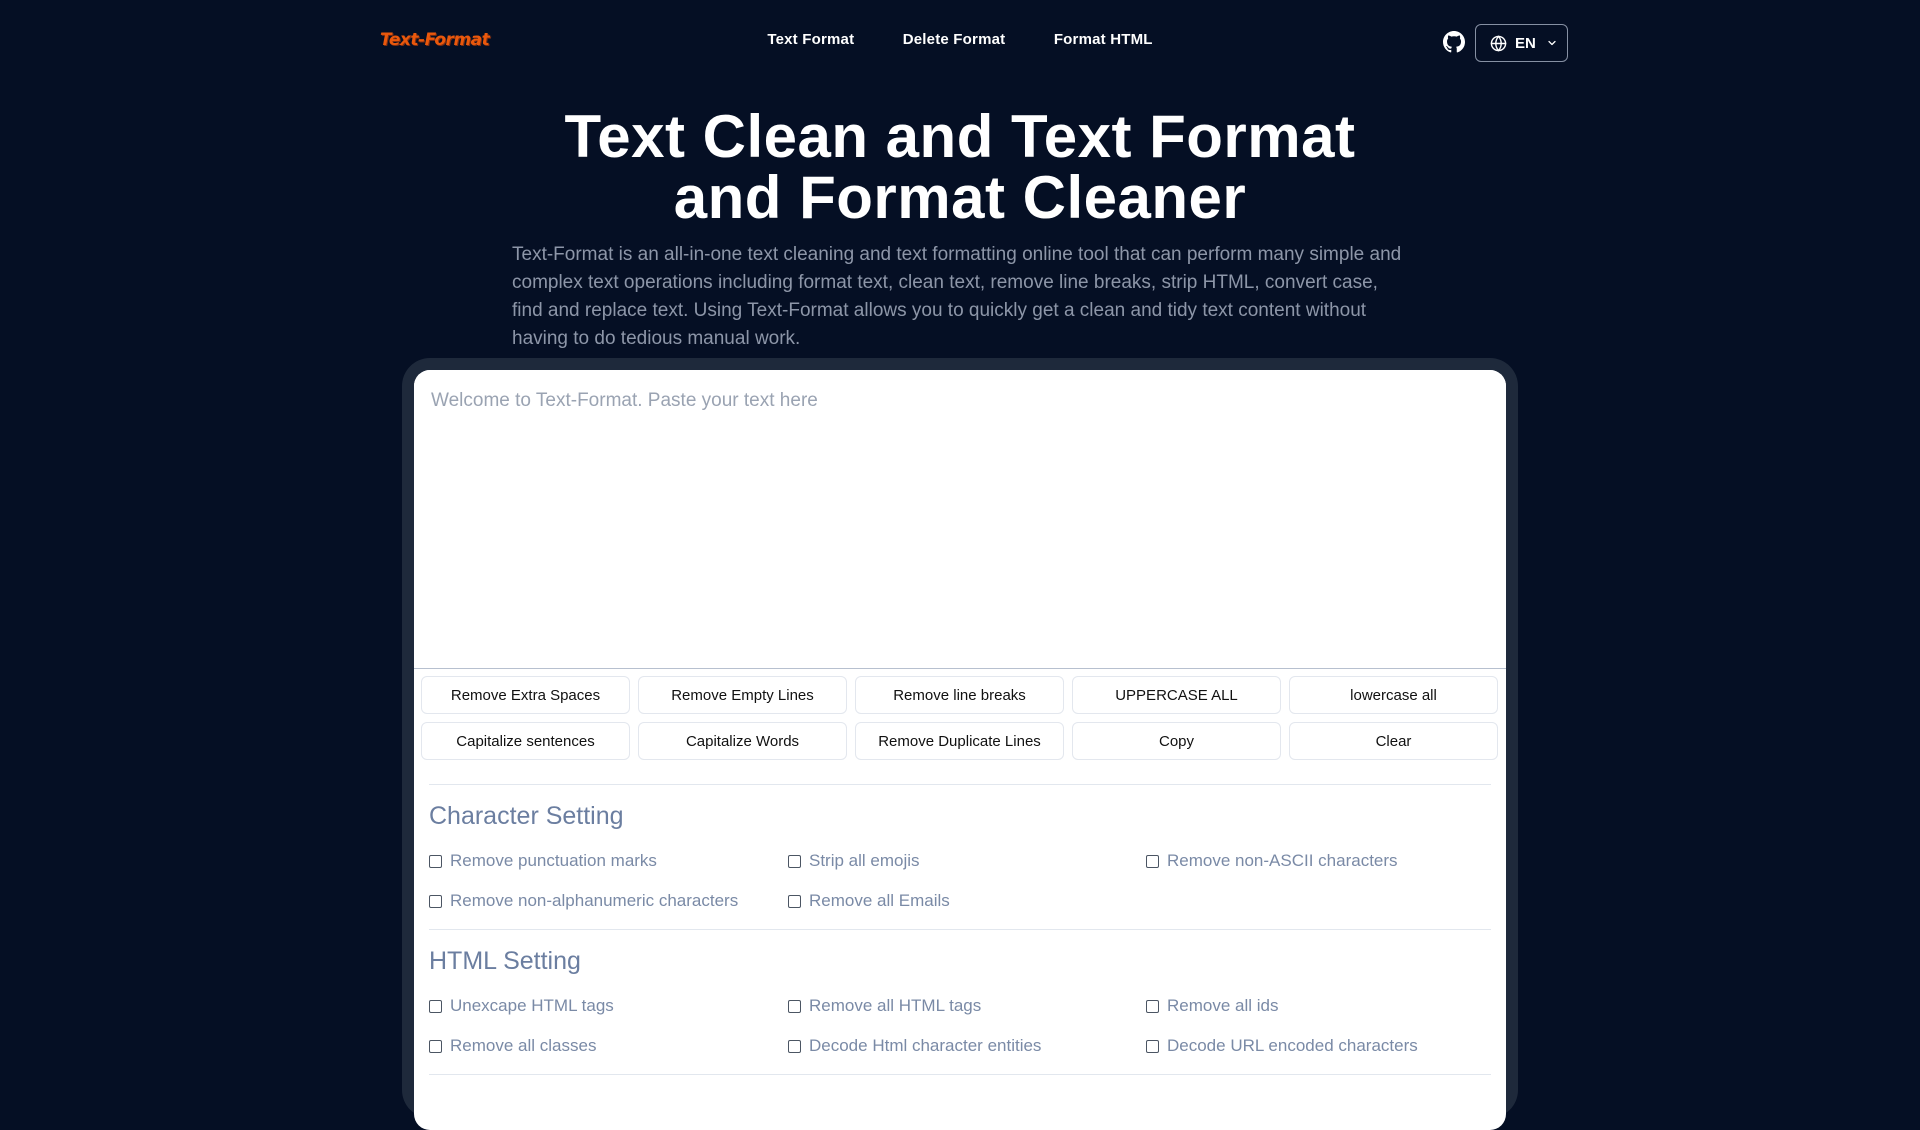 This screenshot has width=1920, height=1130. I want to click on option-label: Decode Html character entities, so click(925, 1045).